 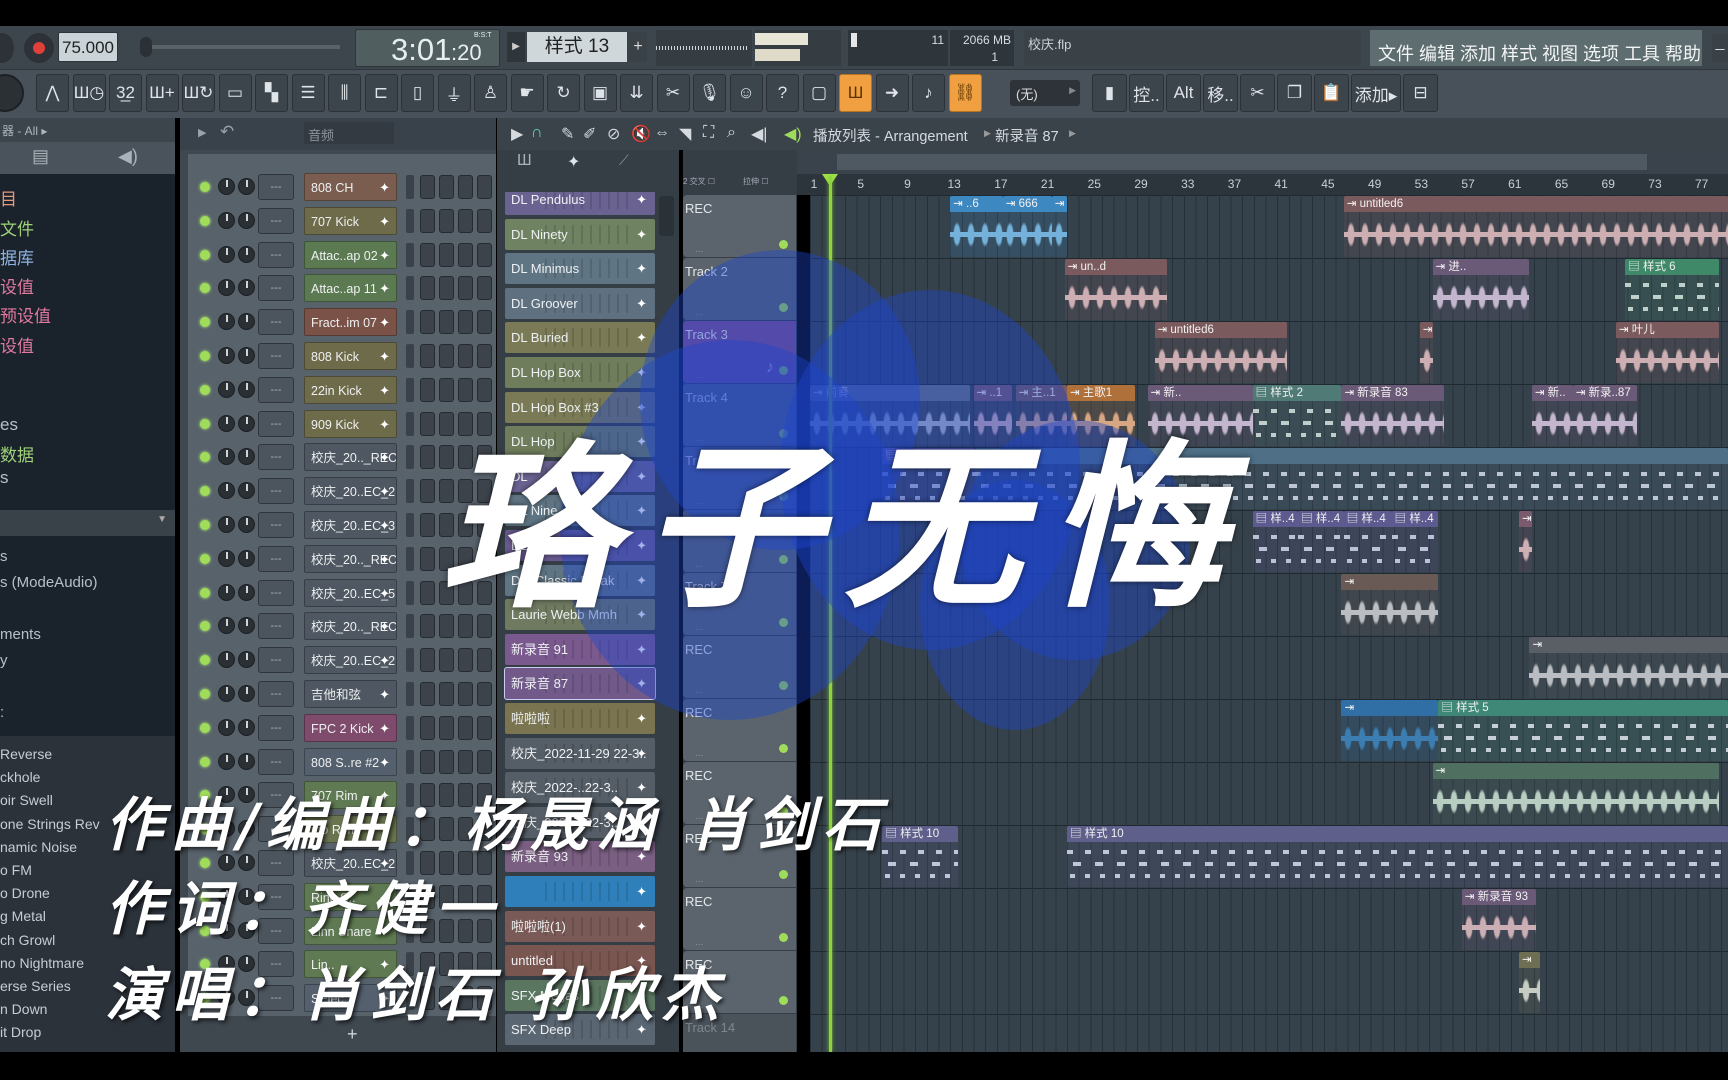 I want to click on undo-button: ↻, so click(x=563, y=93).